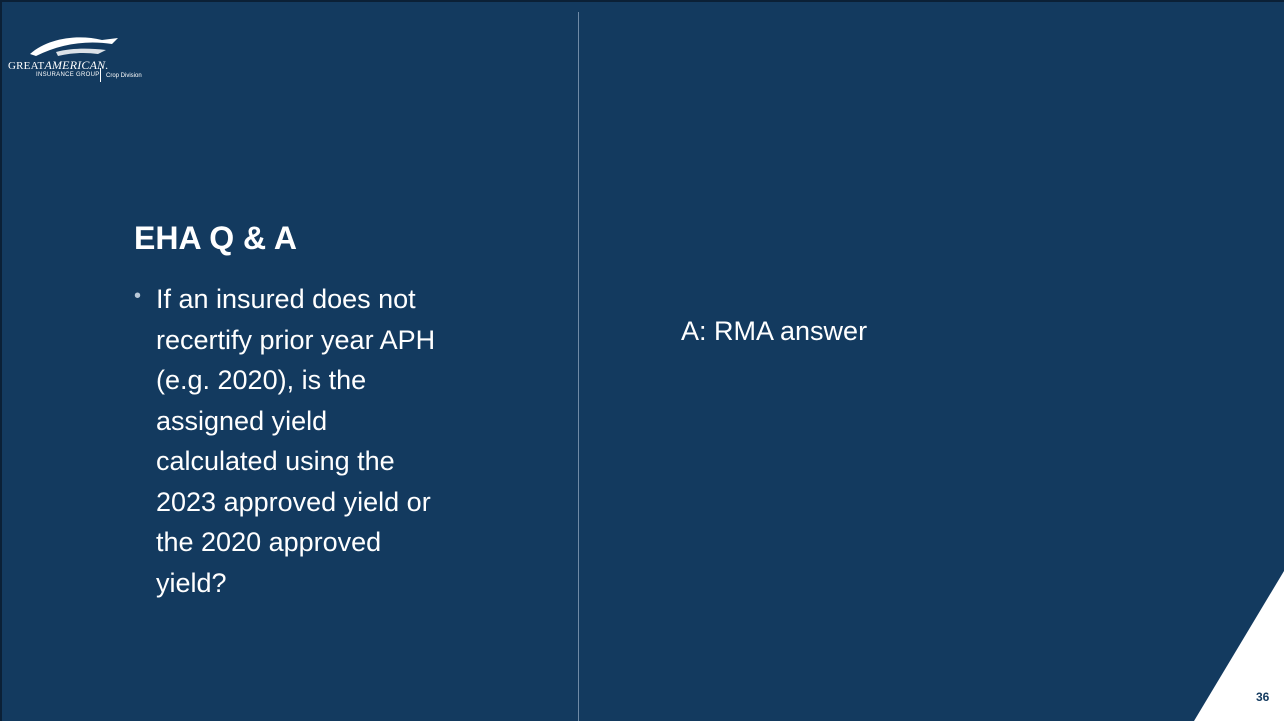 The width and height of the screenshot is (1284, 721). Describe the element at coordinates (774, 331) in the screenshot. I see `answer-text: A: RMA answer` at that location.